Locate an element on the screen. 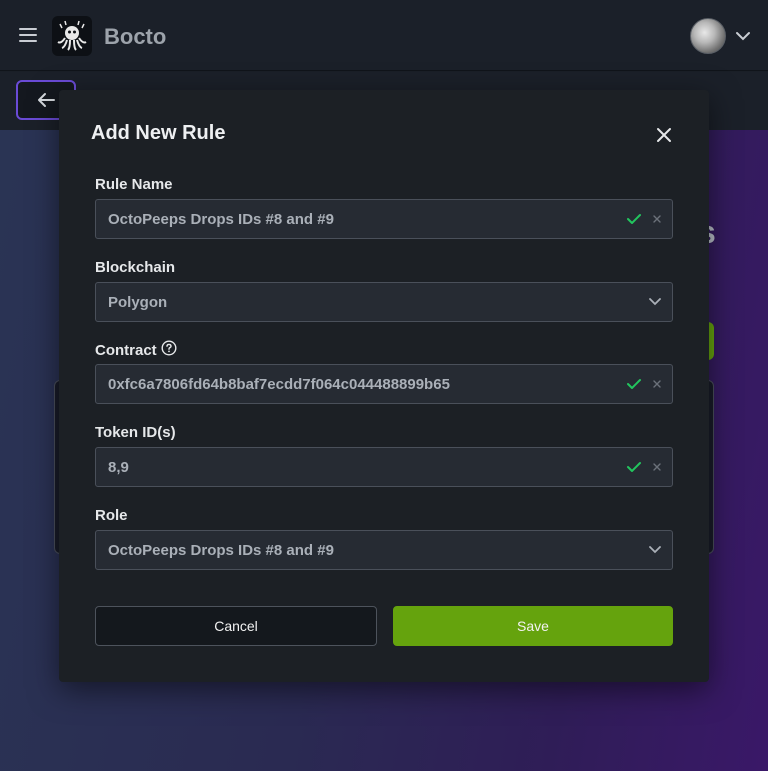 The height and width of the screenshot is (771, 768). blockchain-select: Polygon is located at coordinates (384, 302).